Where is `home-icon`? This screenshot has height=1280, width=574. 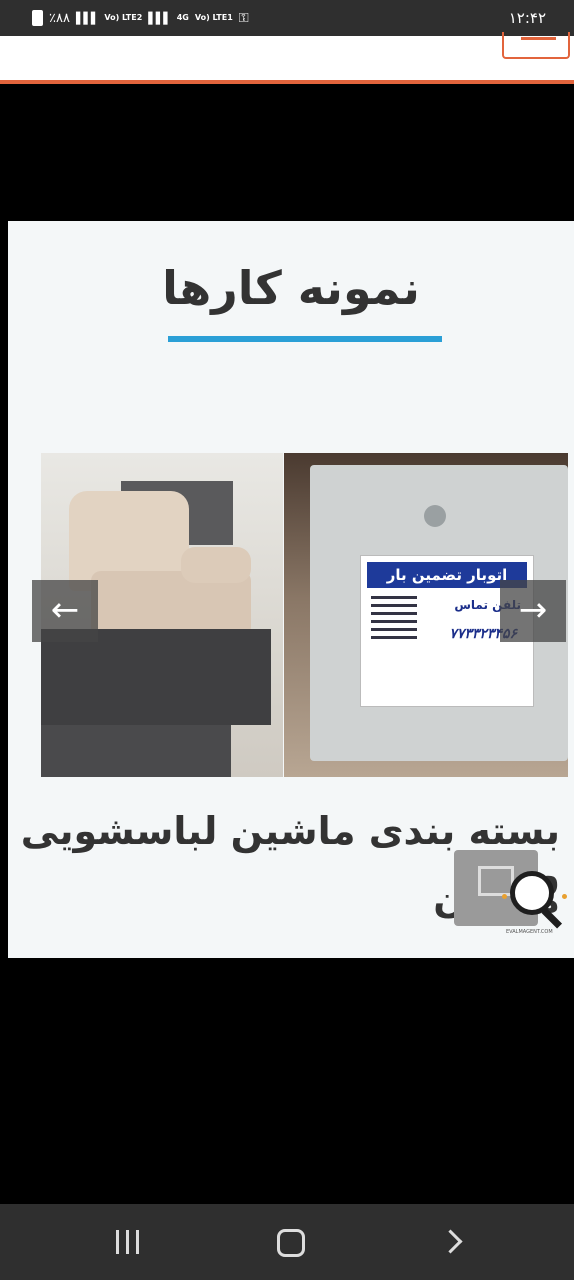 home-icon is located at coordinates (291, 1243).